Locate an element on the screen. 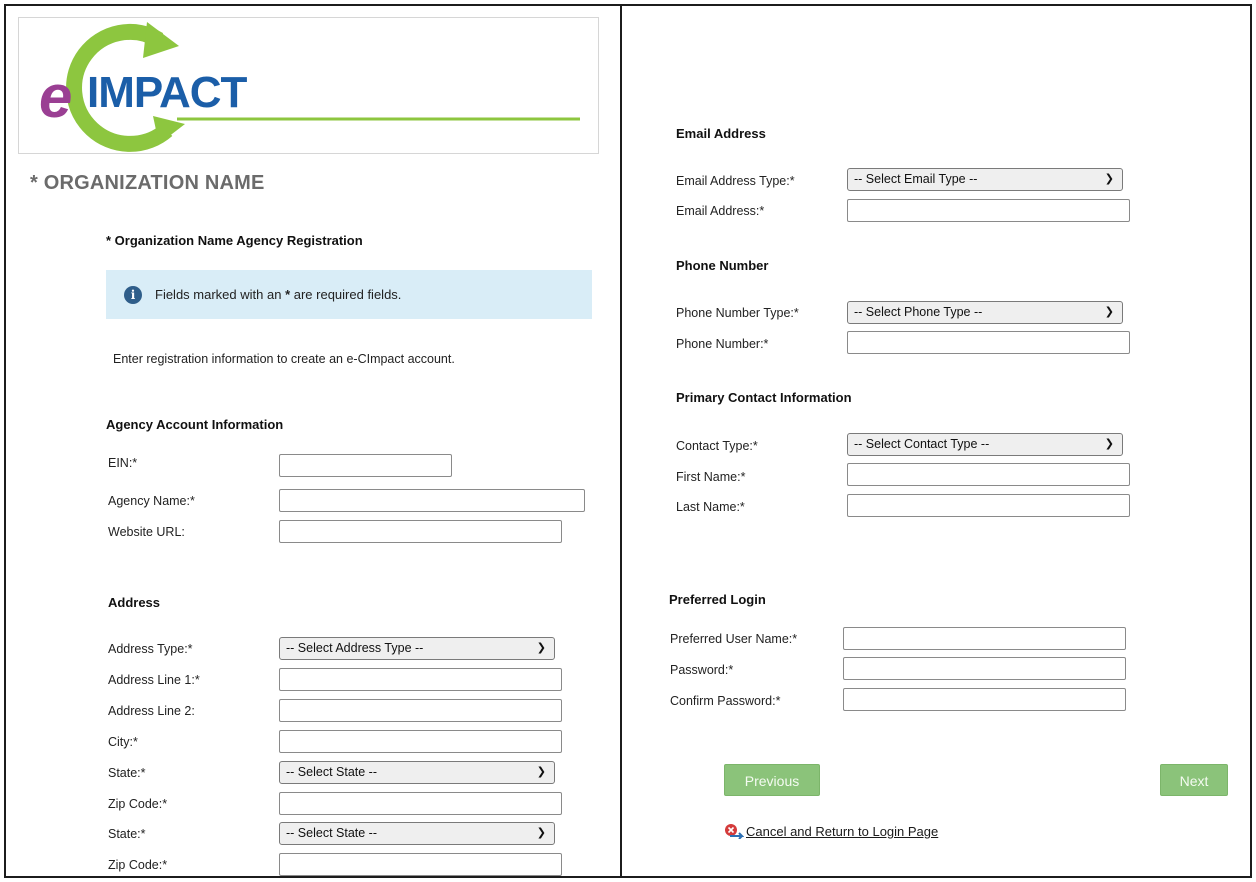 The height and width of the screenshot is (882, 1256). last-name-label: Last Name:* is located at coordinates (710, 507).